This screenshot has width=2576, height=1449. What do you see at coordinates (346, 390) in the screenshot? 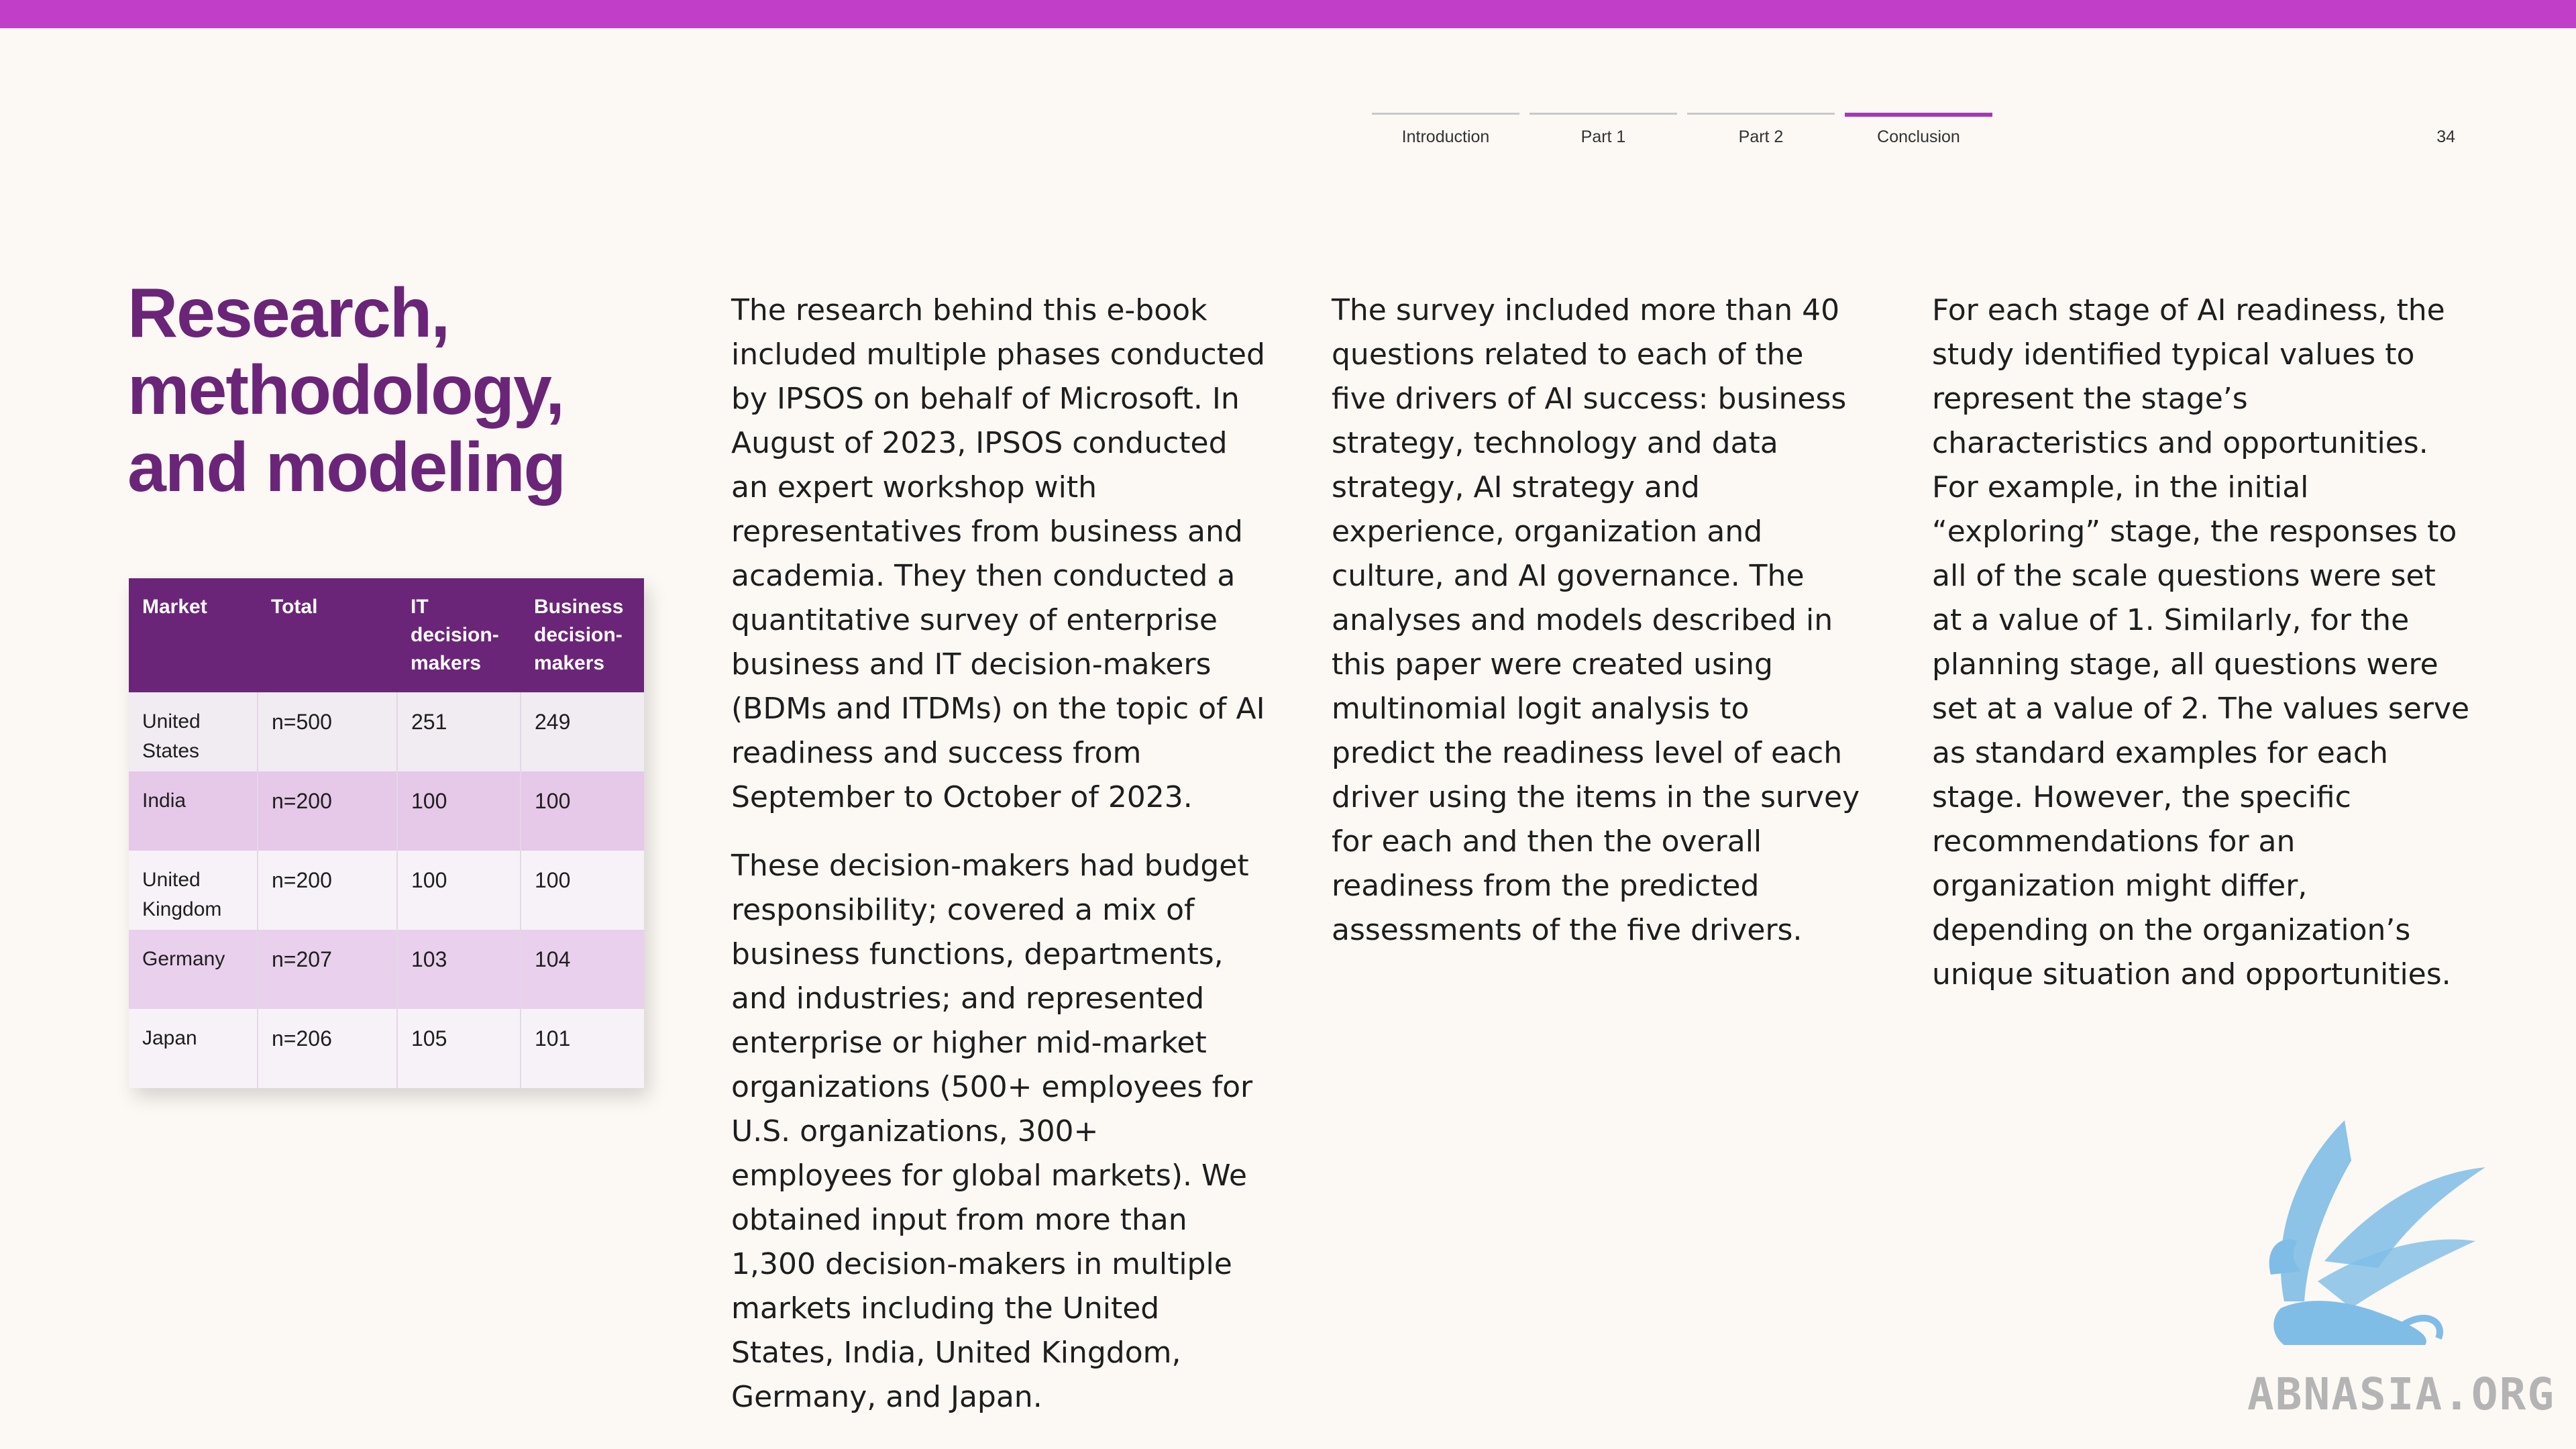
I see `title-line: methodology,` at bounding box center [346, 390].